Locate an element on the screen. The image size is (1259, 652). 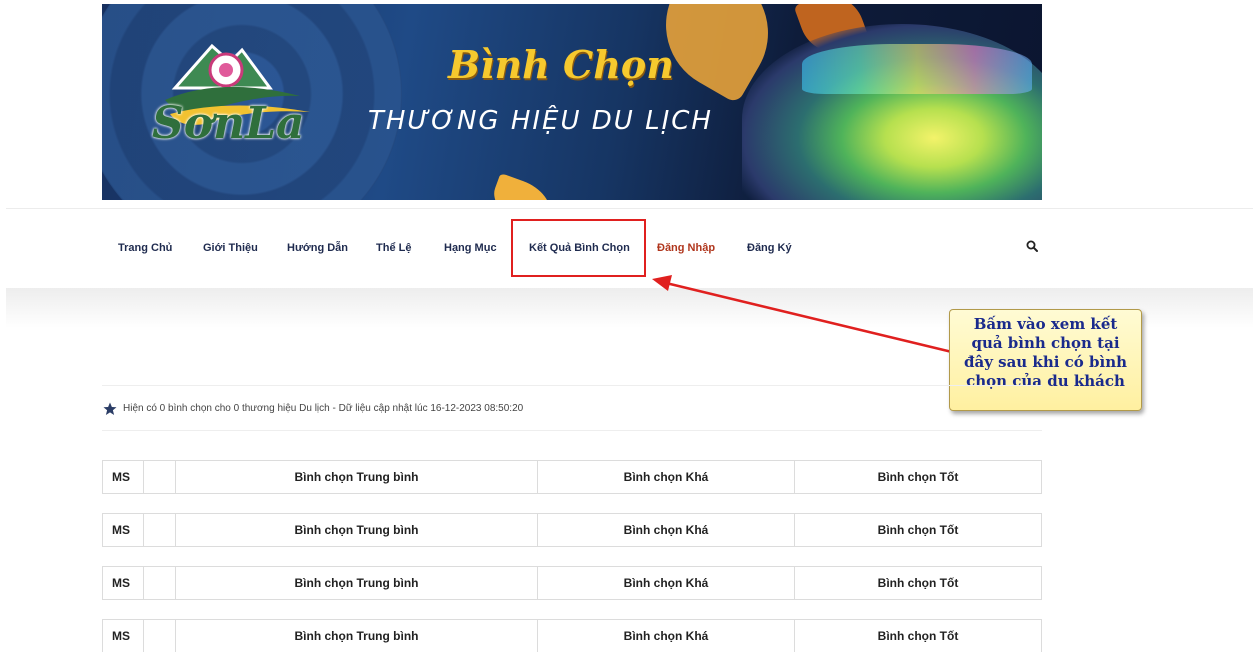
callout-line: chọn của du khách is located at coordinates (1045, 381).